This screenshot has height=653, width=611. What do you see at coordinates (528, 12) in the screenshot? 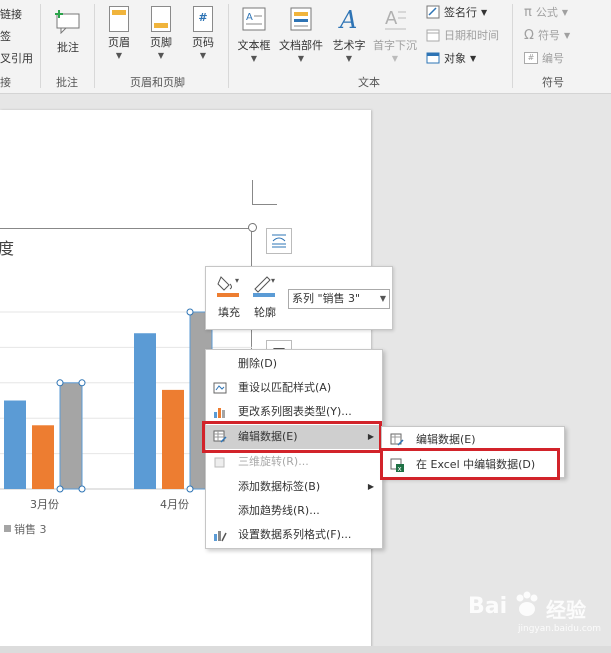
I see `pi-icon: π` at bounding box center [528, 12].